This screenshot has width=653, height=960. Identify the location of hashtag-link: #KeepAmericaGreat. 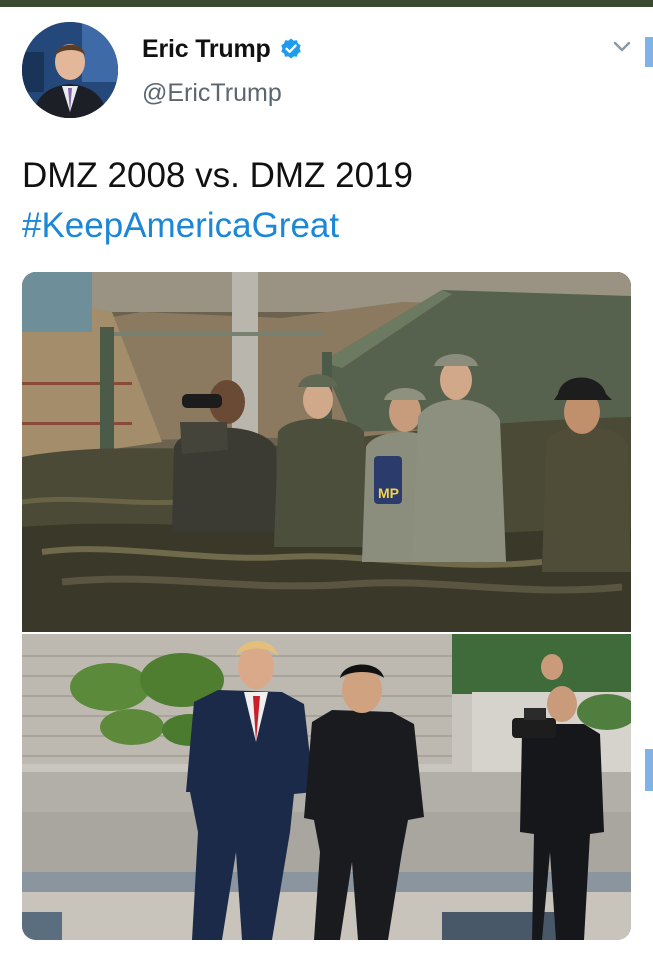
(327, 226).